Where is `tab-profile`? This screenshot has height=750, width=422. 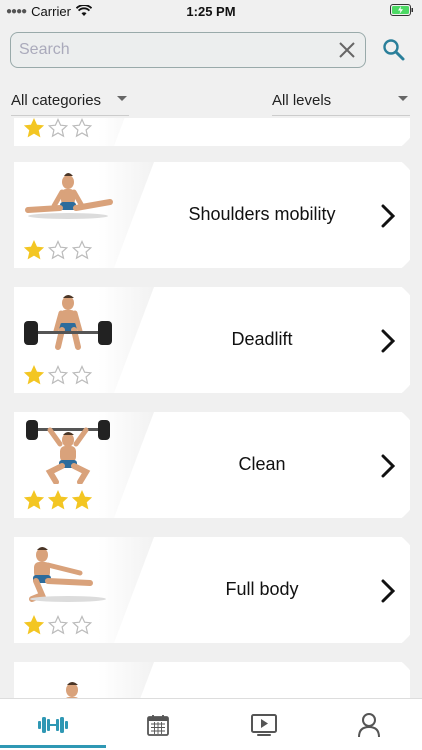
tab-profile is located at coordinates (369, 724).